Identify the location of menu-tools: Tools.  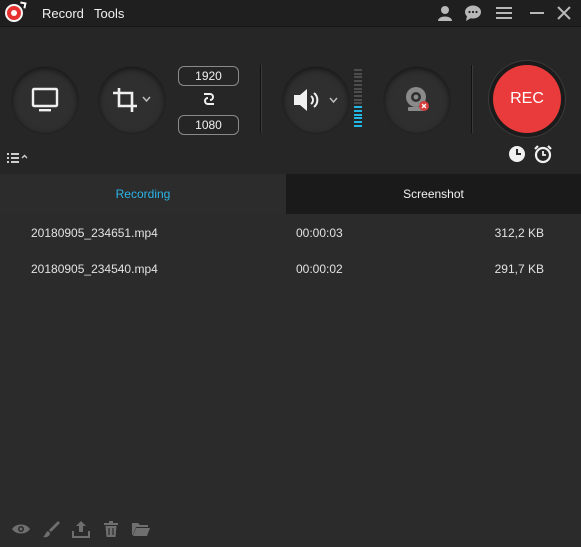
(109, 13).